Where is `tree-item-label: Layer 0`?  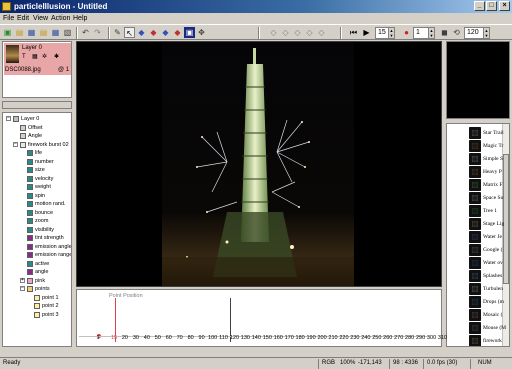 tree-item-label: Layer 0 is located at coordinates (30, 119).